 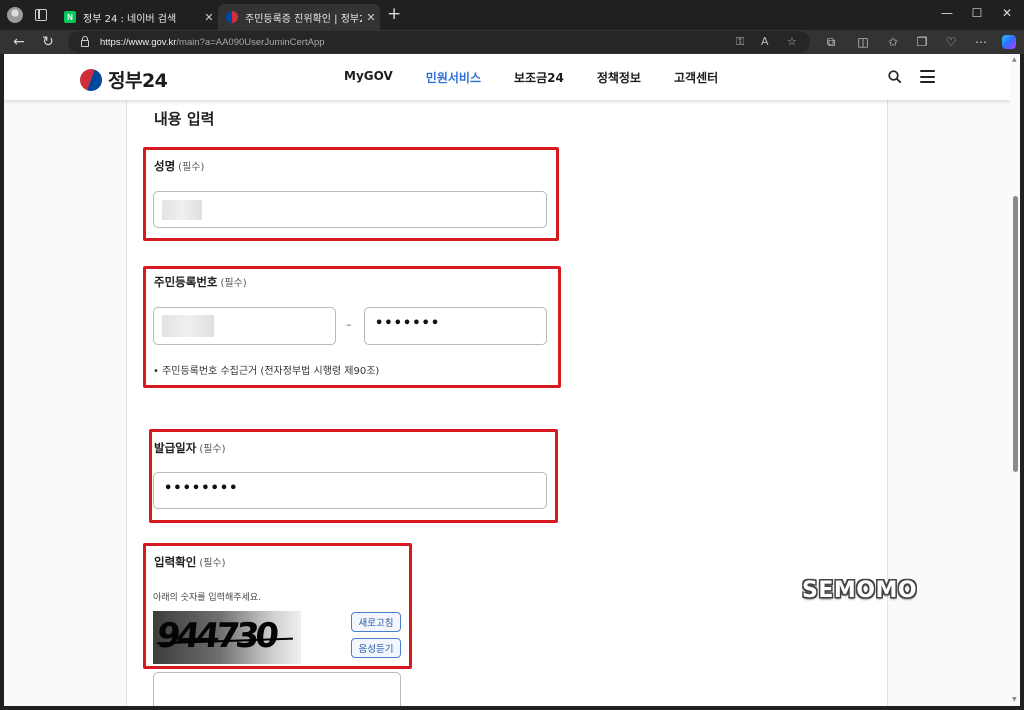 I want to click on rrn-back-masked: •••••••, so click(x=408, y=323).